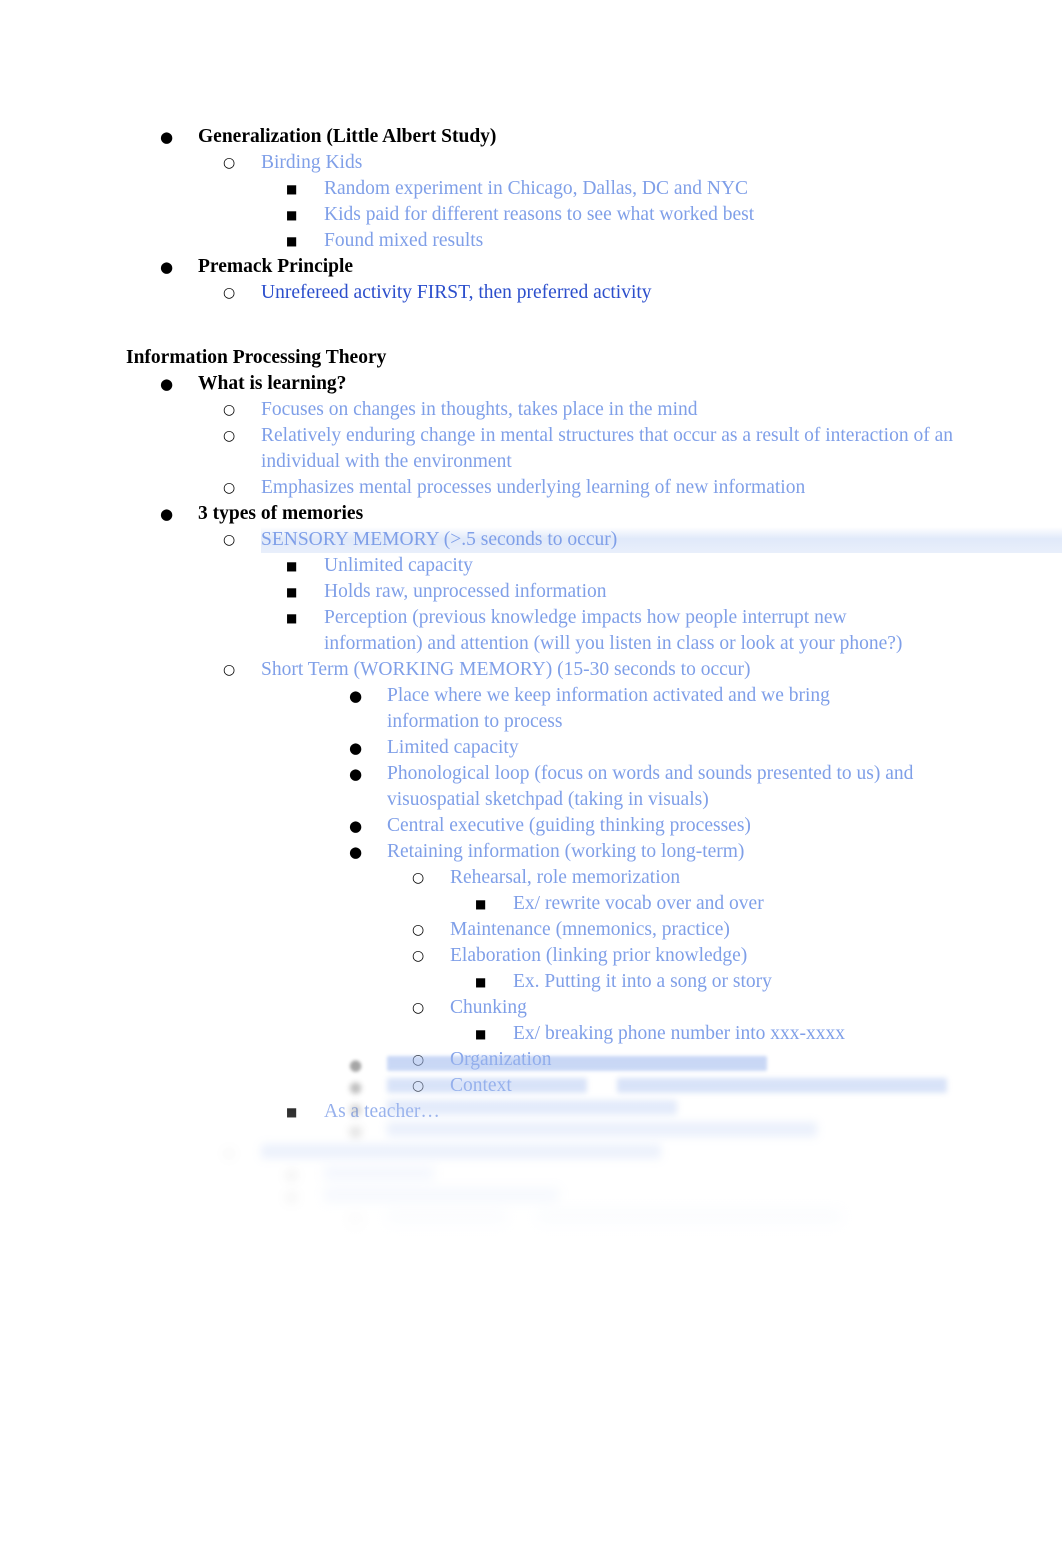 This screenshot has width=1062, height=1556. Describe the element at coordinates (737, 878) in the screenshot. I see `outline-item: ○ Rehearsal, role memorization` at that location.